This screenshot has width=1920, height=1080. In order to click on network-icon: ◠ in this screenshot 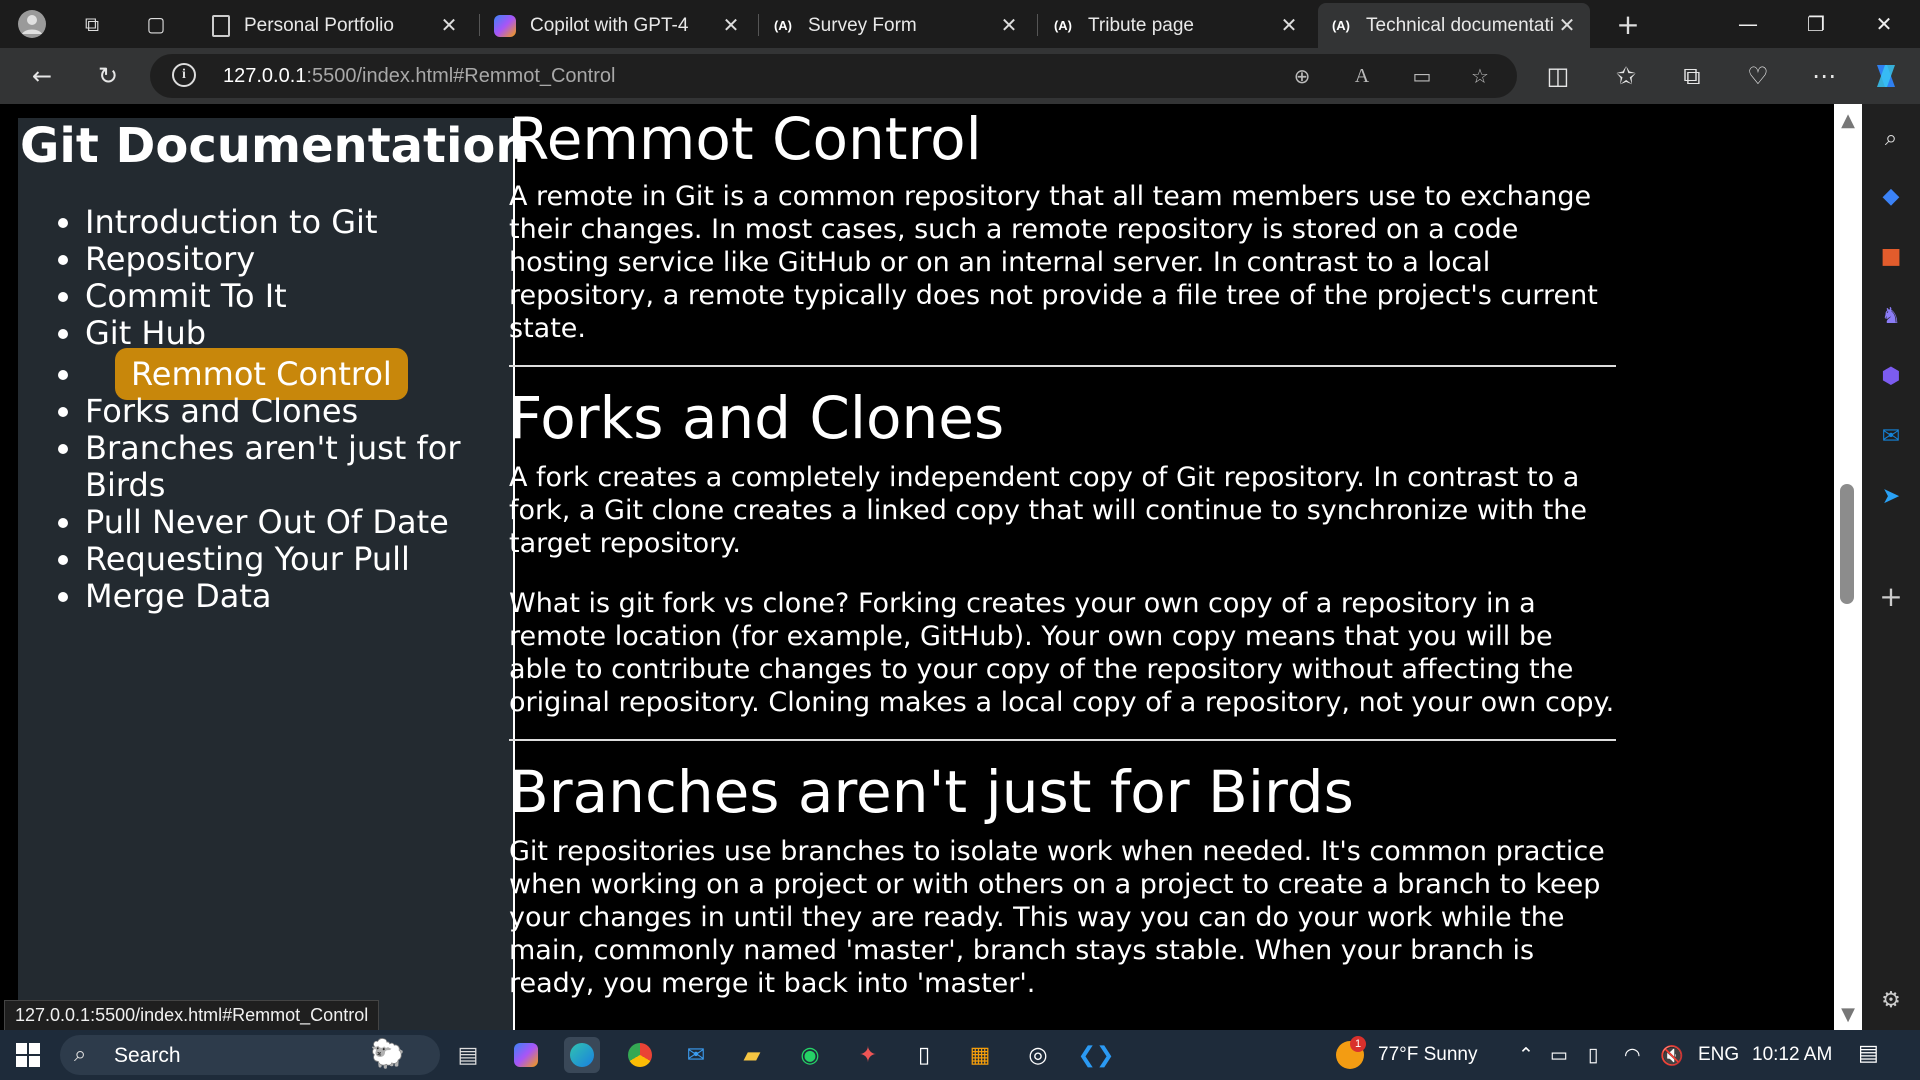, I will do `click(1632, 1055)`.